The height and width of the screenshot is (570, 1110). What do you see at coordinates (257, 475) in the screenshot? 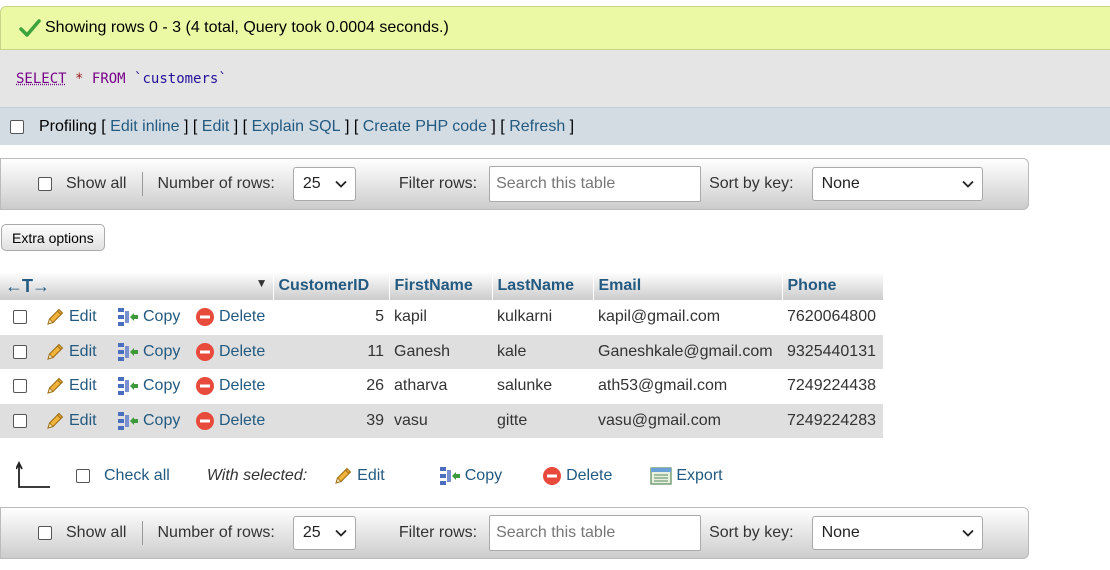
I see `with-selected-label: With selected:` at bounding box center [257, 475].